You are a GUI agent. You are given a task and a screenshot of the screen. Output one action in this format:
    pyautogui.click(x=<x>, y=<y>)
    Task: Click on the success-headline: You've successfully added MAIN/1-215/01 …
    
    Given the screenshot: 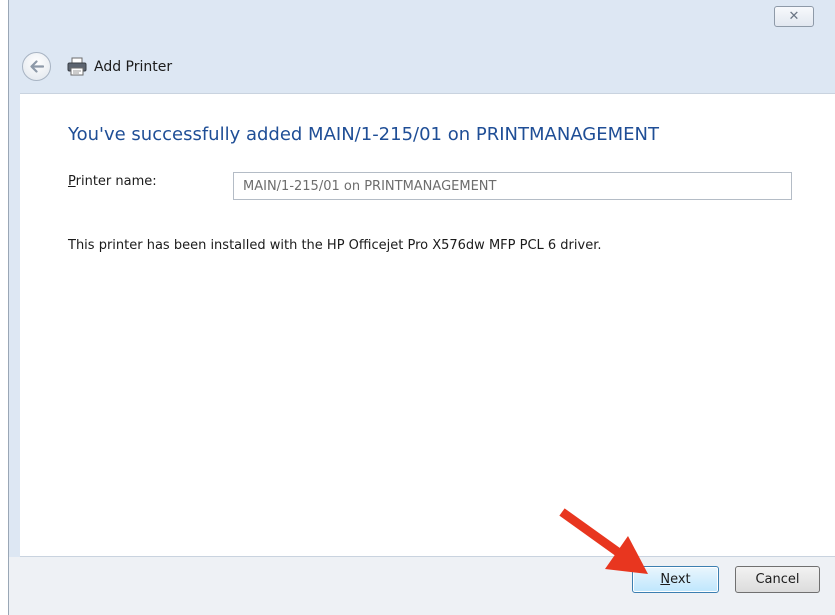 What is the action you would take?
    pyautogui.click(x=363, y=134)
    